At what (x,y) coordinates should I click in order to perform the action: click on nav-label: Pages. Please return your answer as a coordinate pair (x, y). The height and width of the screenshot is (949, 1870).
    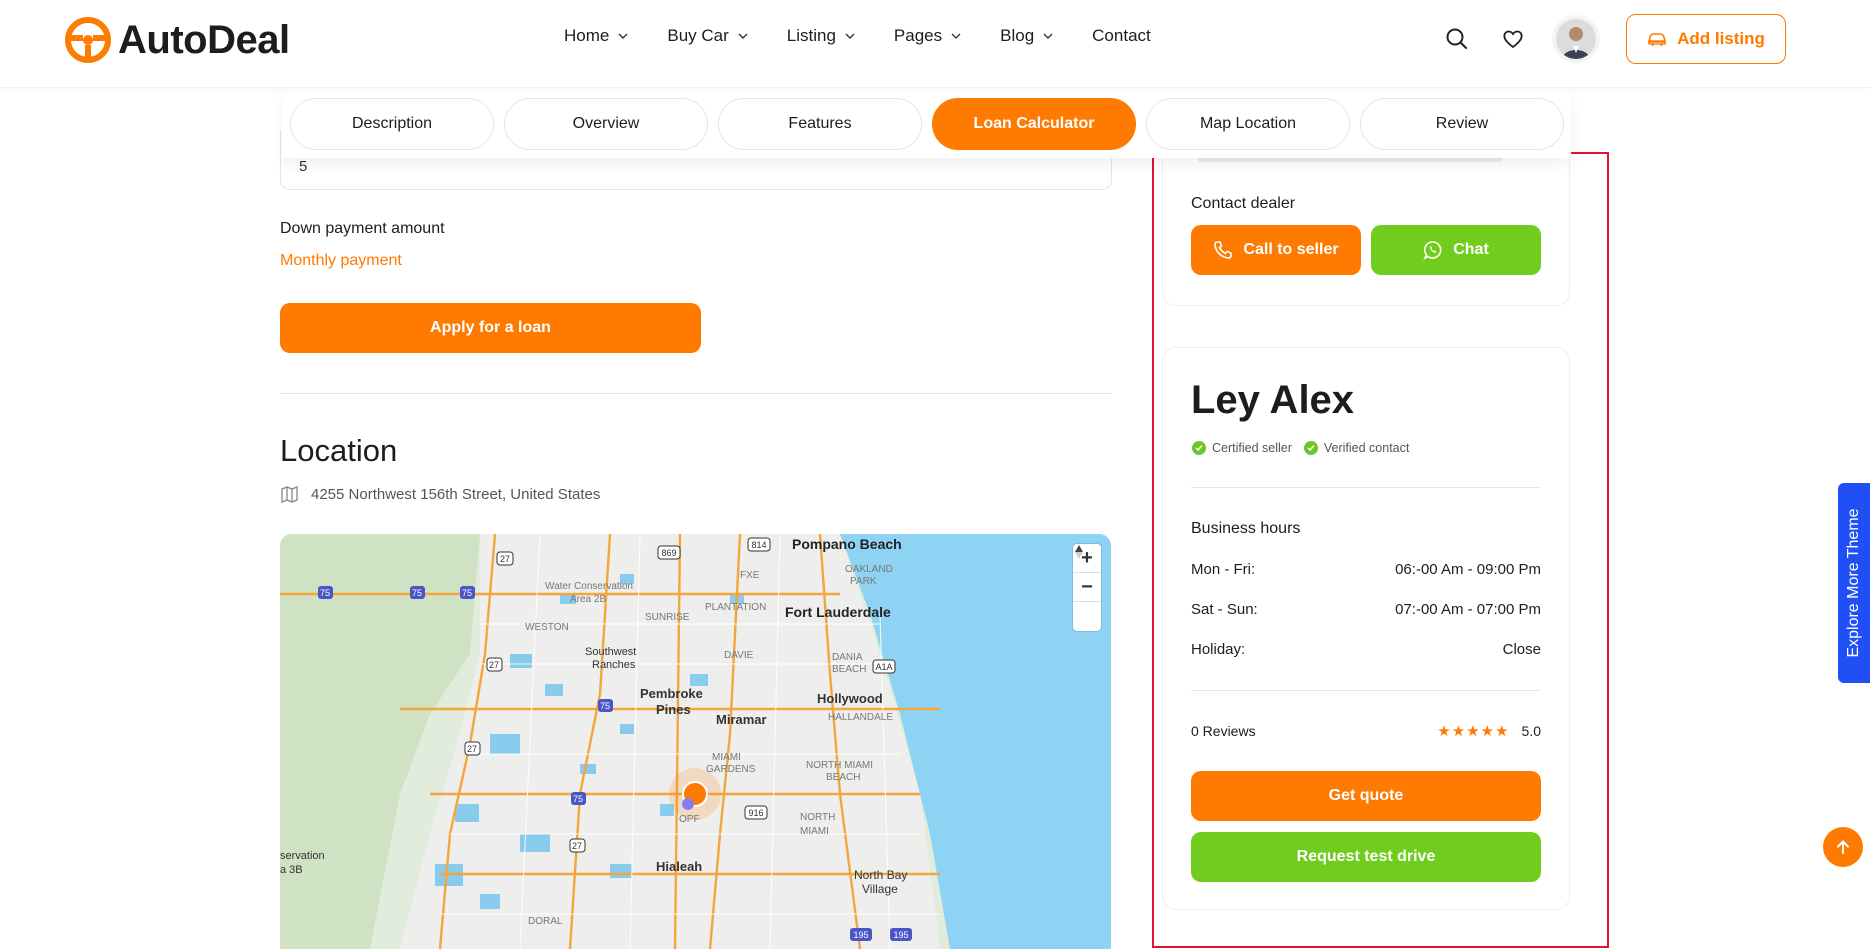
    Looking at the image, I should click on (918, 35).